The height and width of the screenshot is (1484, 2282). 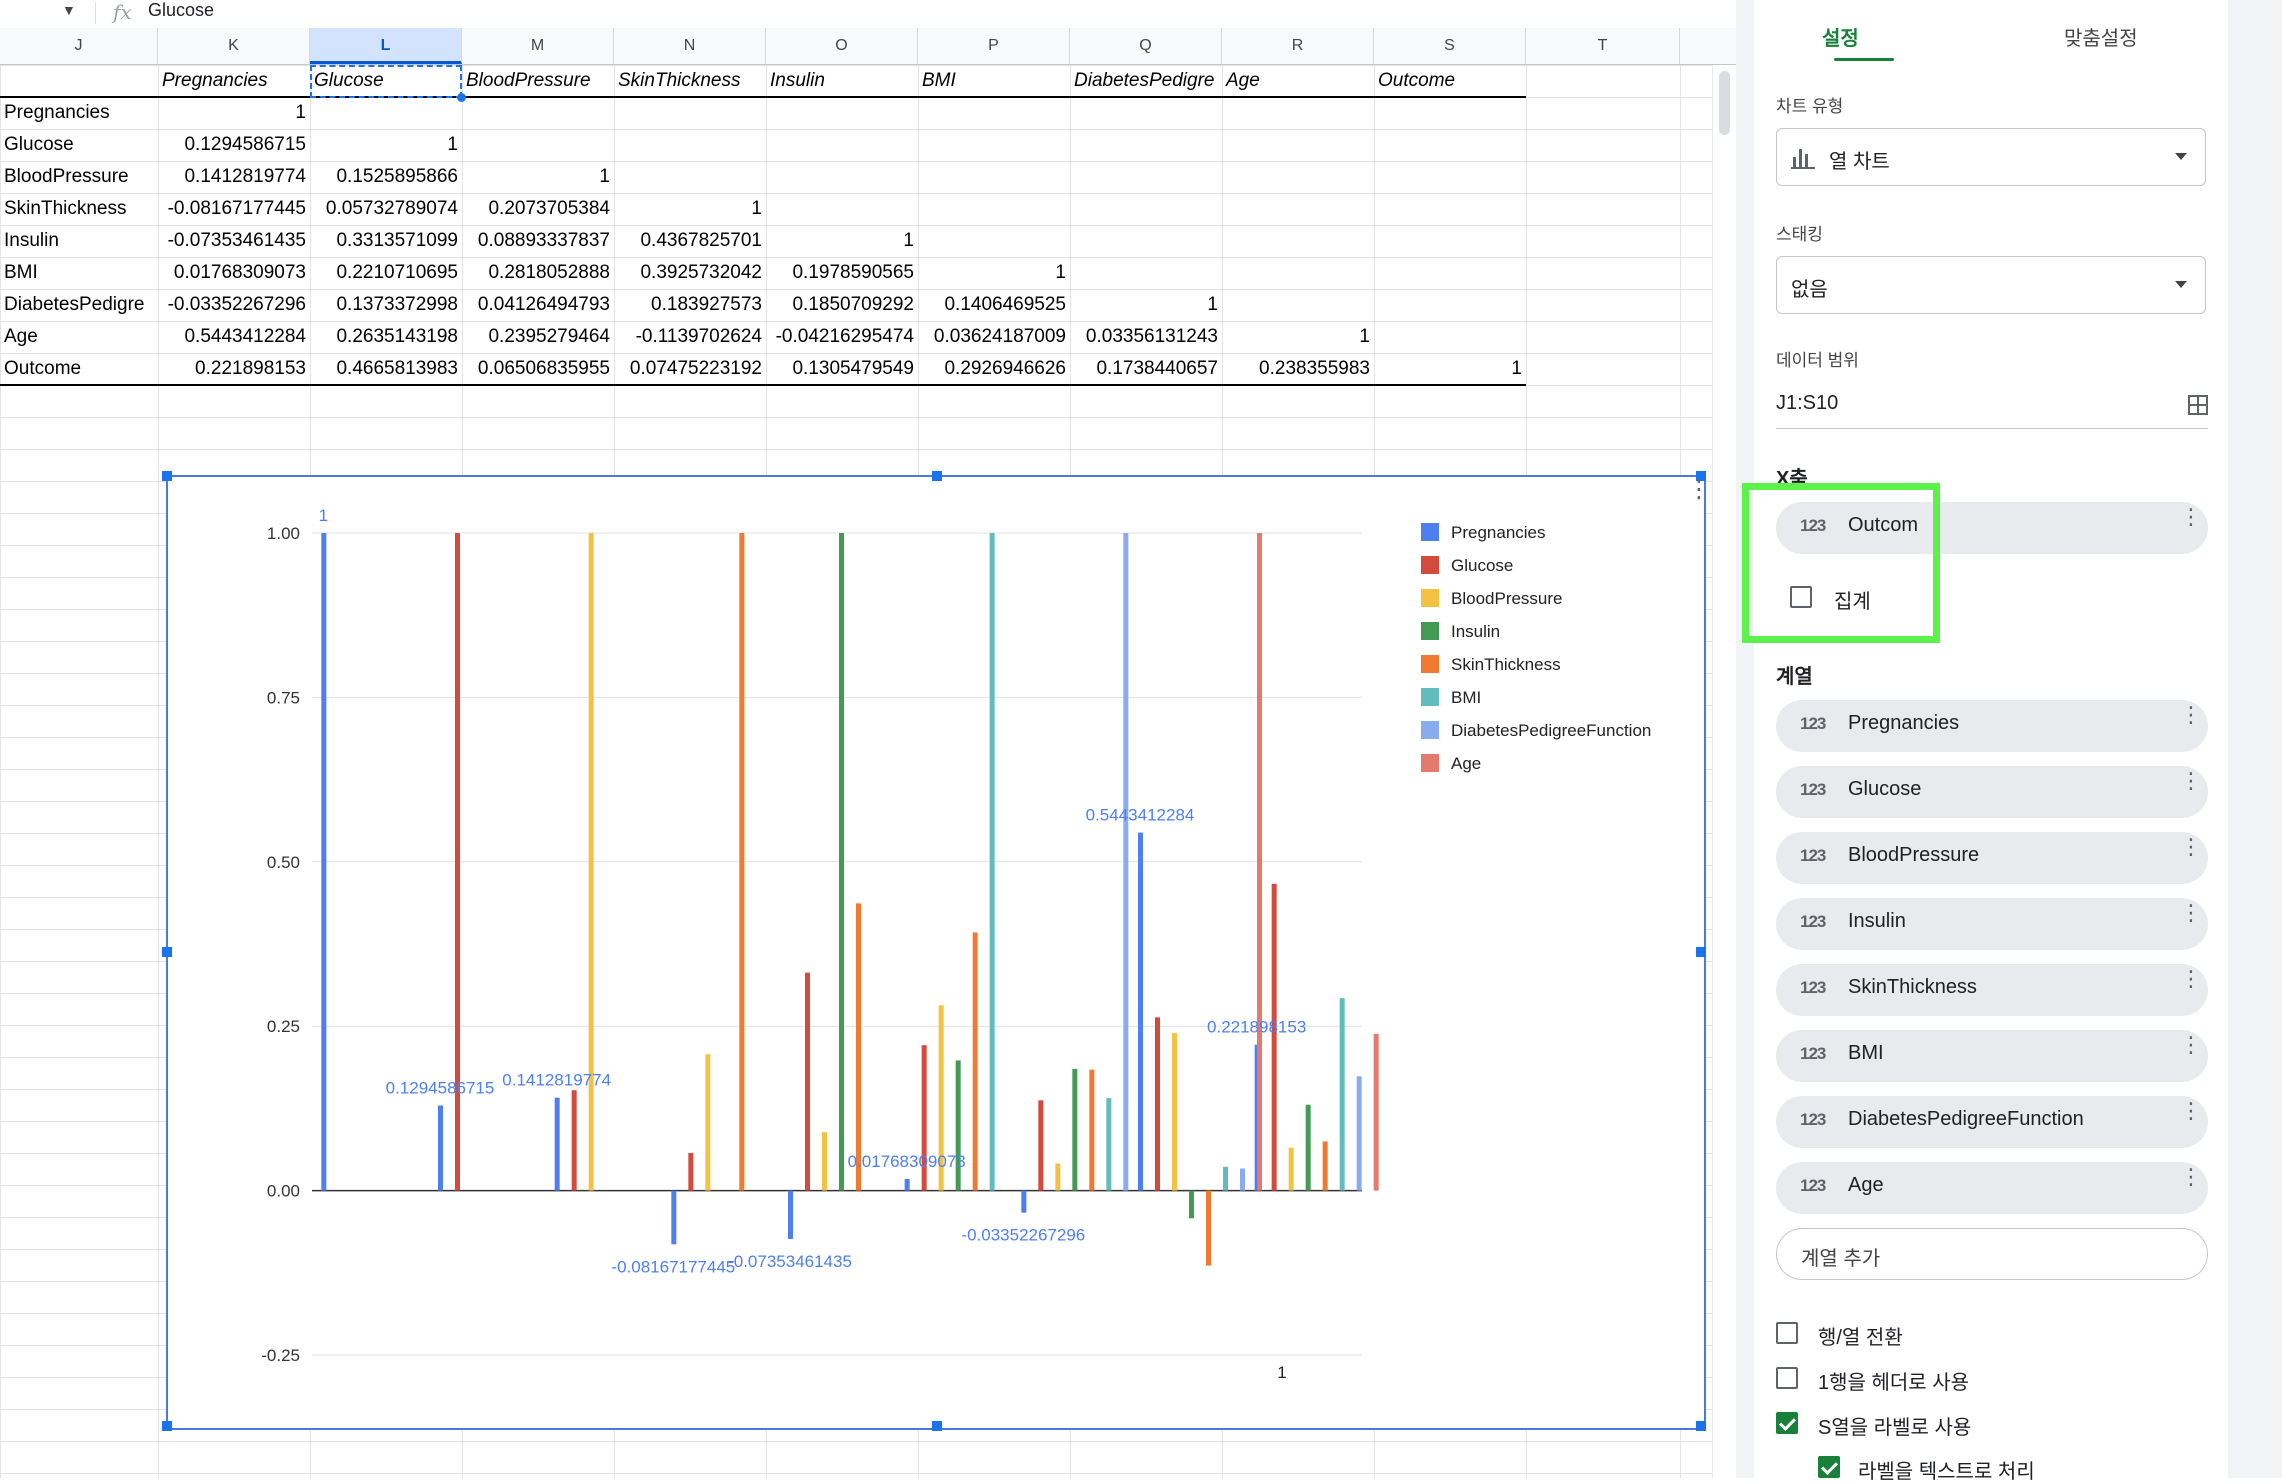 What do you see at coordinates (386, 209) in the screenshot?
I see `table-cell: 0.05732789074` at bounding box center [386, 209].